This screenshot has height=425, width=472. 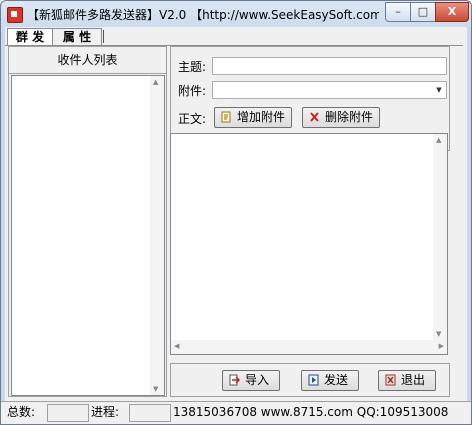 What do you see at coordinates (77, 36) in the screenshot?
I see `tab-properties: 属 性` at bounding box center [77, 36].